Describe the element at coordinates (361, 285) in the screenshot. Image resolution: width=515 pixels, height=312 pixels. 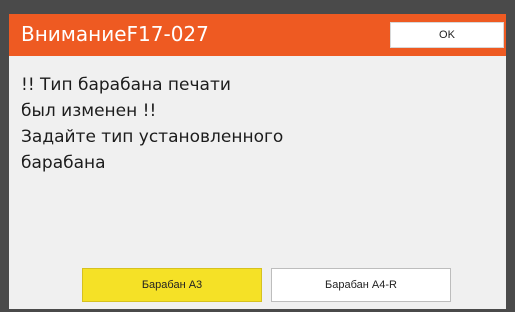
I see `drum-a4r-button: Барабан A4-R` at that location.